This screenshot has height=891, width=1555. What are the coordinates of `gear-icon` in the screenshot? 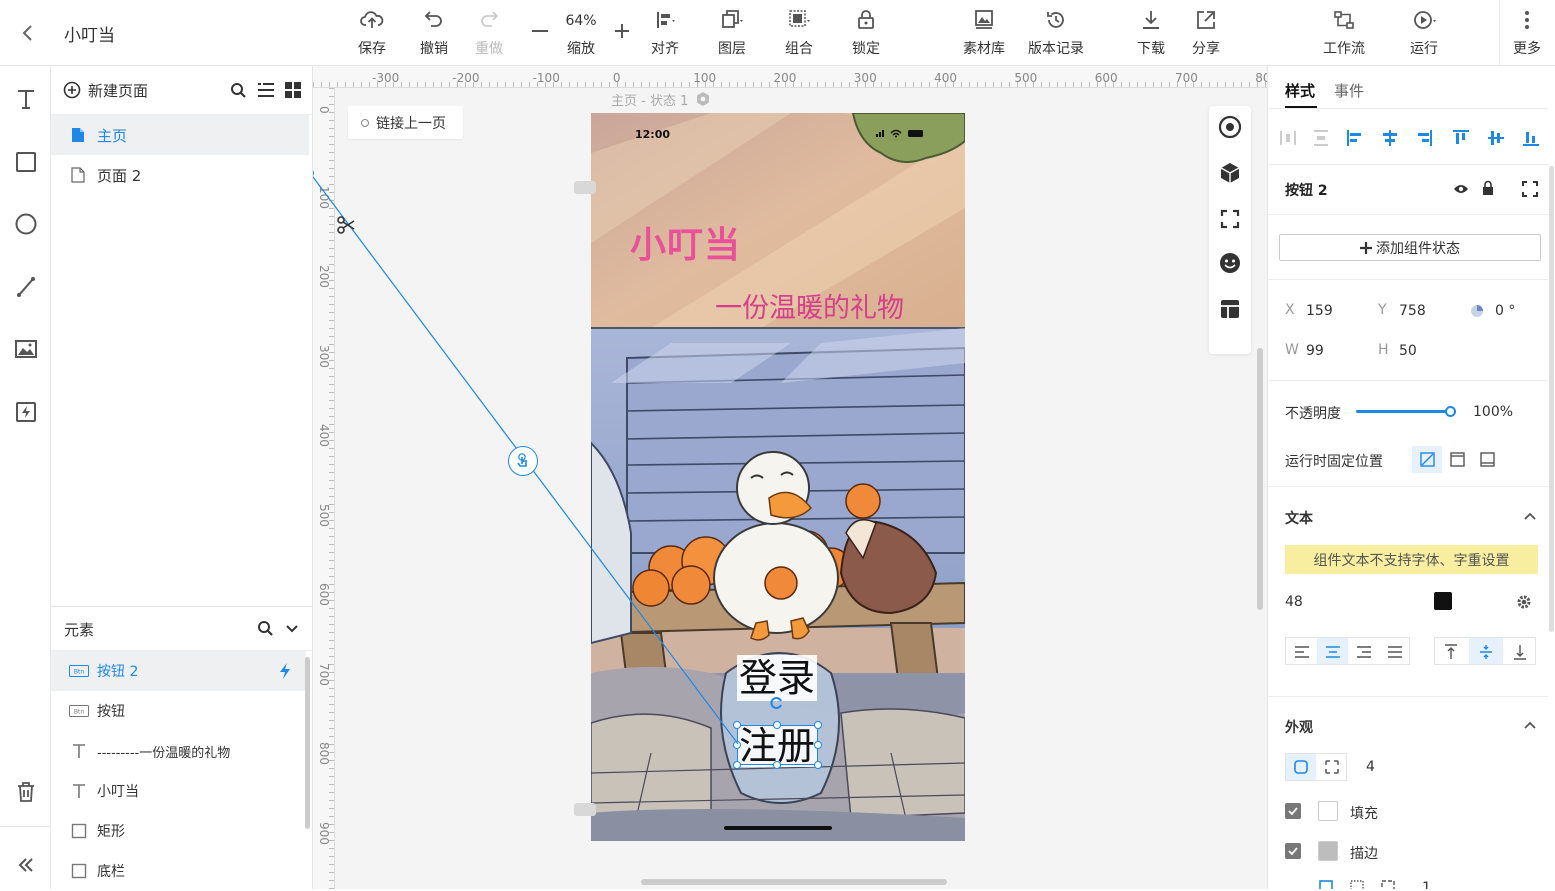 It's located at (1524, 602).